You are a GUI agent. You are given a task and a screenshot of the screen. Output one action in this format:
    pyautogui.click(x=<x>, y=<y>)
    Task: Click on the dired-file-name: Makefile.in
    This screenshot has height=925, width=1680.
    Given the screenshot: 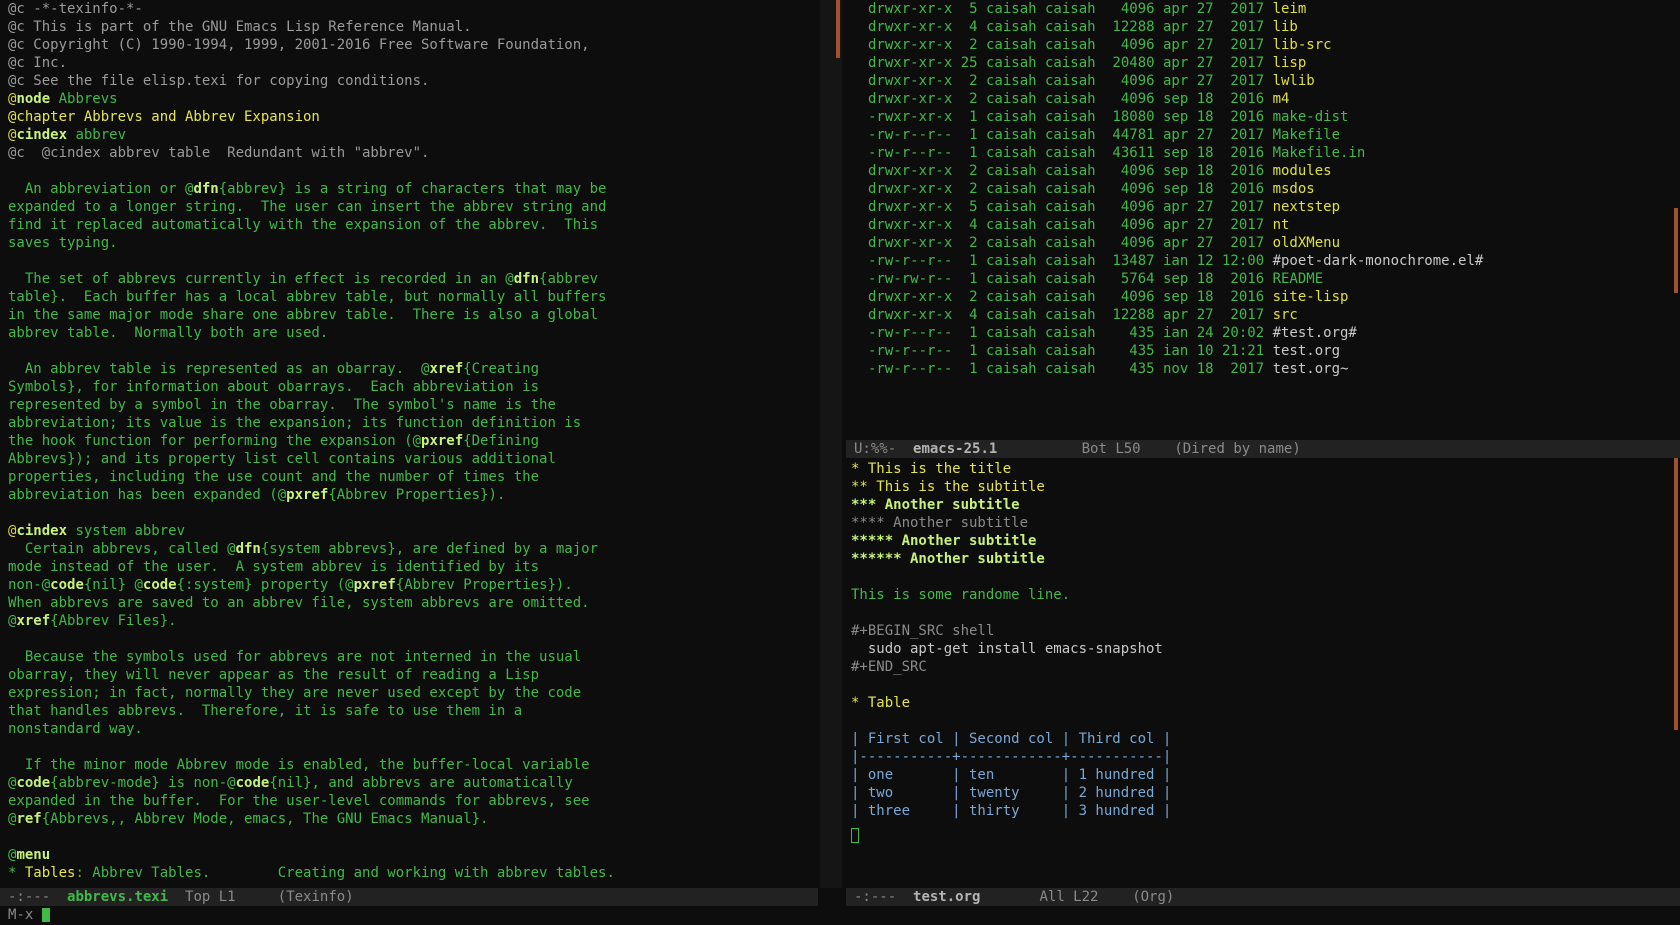 What is the action you would take?
    pyautogui.click(x=1319, y=153)
    